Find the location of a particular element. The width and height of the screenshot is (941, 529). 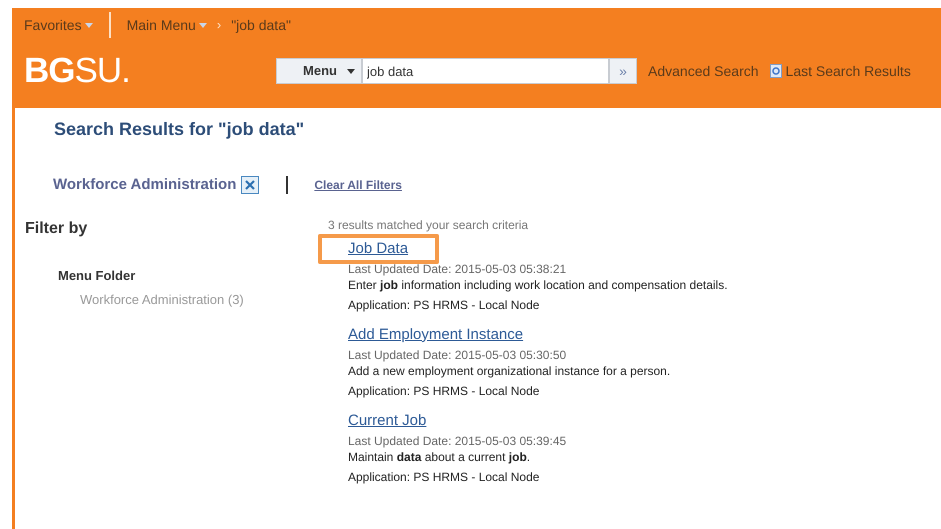

updated-date: Last Updated Date: 2015-05-03 05:30:50 is located at coordinates (458, 354).